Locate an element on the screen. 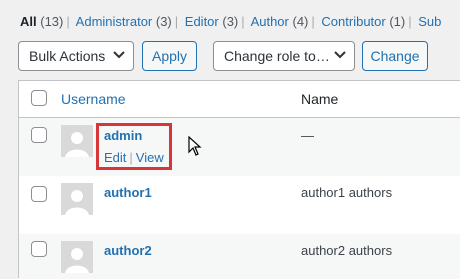 The image size is (460, 279). name-cell: — is located at coordinates (307, 135).